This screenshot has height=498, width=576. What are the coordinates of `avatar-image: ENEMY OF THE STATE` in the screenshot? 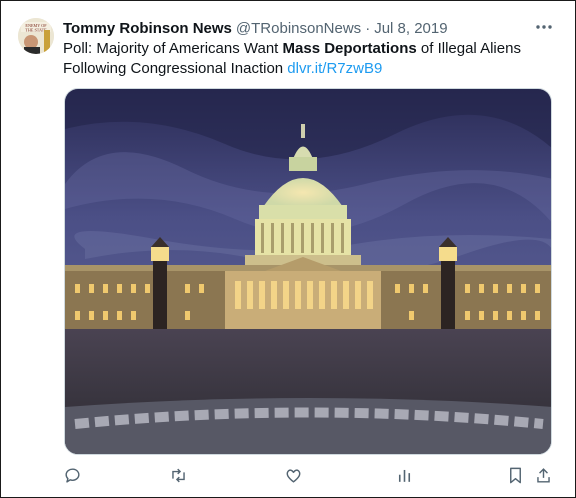 It's located at (36, 36).